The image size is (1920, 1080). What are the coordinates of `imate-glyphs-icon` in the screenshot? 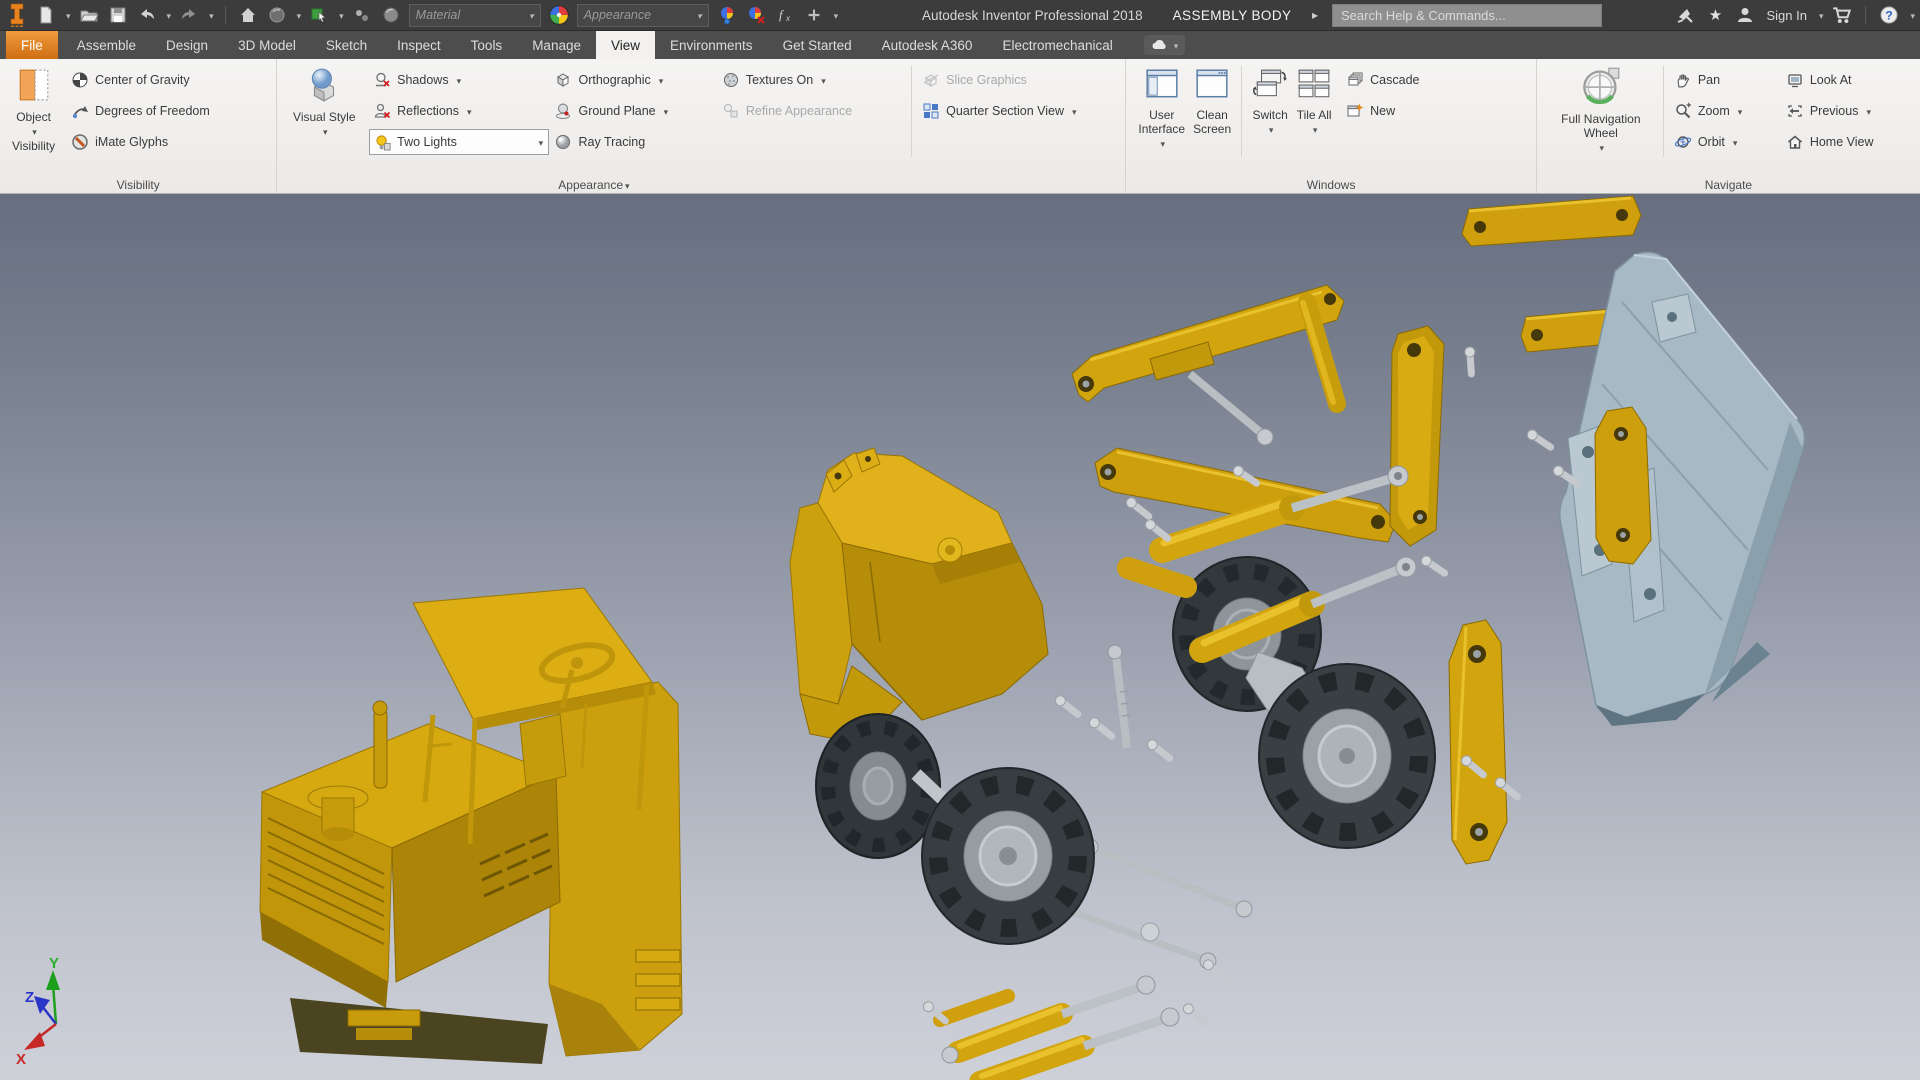 It's located at (80, 141).